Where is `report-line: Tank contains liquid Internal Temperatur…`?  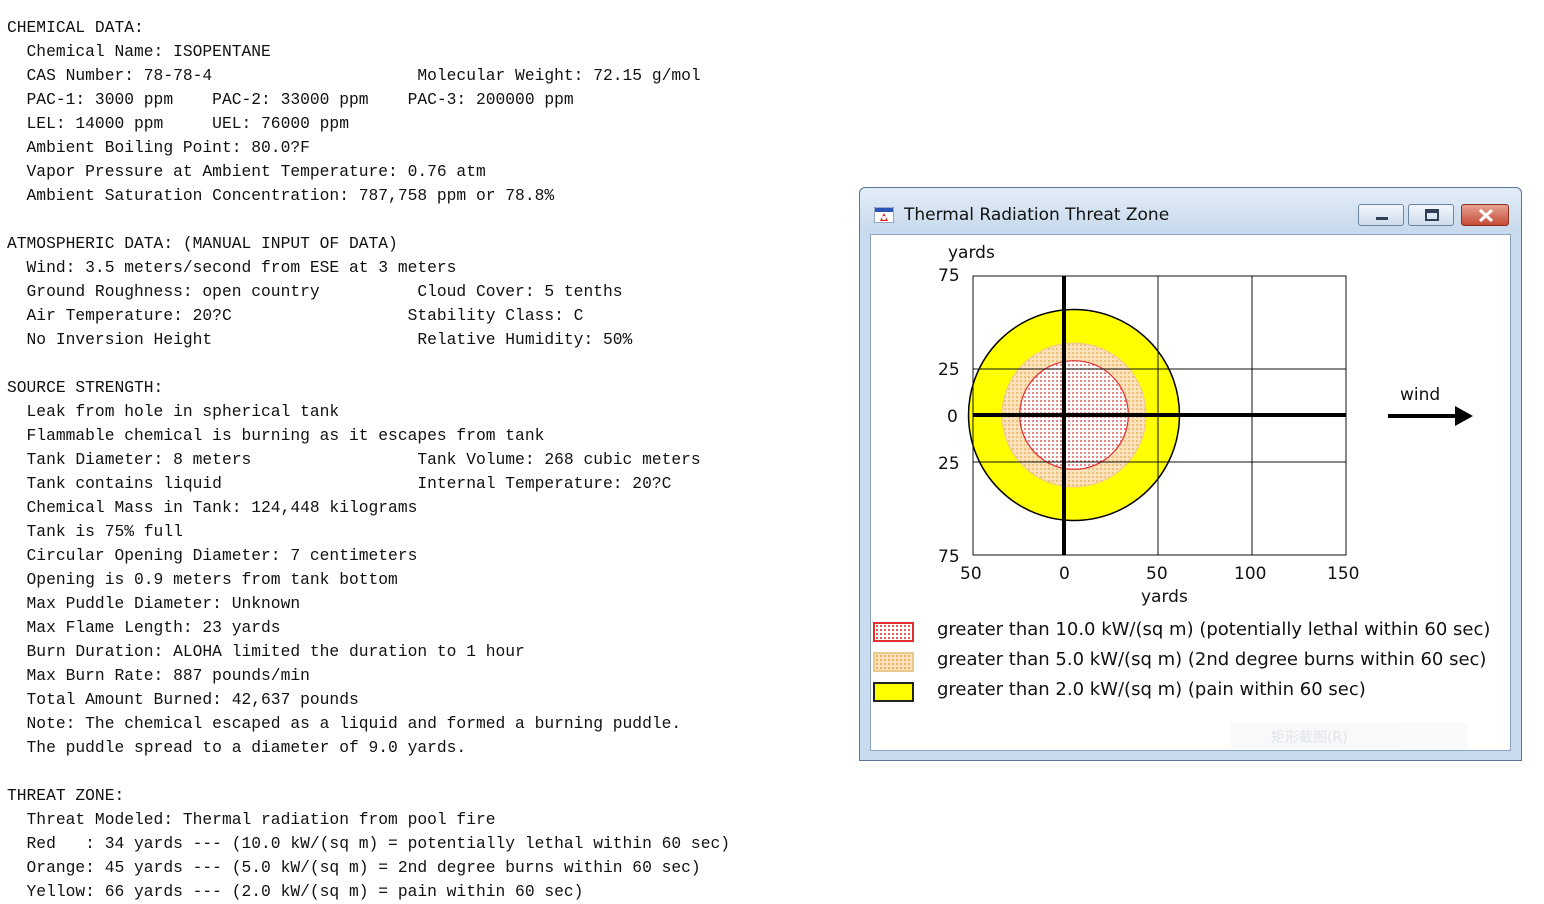
report-line: Tank contains liquid Internal Temperatur… is located at coordinates (339, 483).